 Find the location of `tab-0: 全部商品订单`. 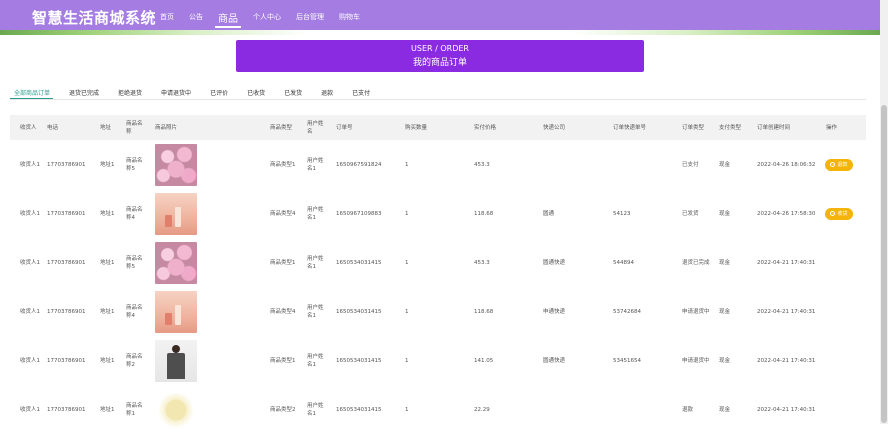

tab-0: 全部商品订单 is located at coordinates (32, 92).